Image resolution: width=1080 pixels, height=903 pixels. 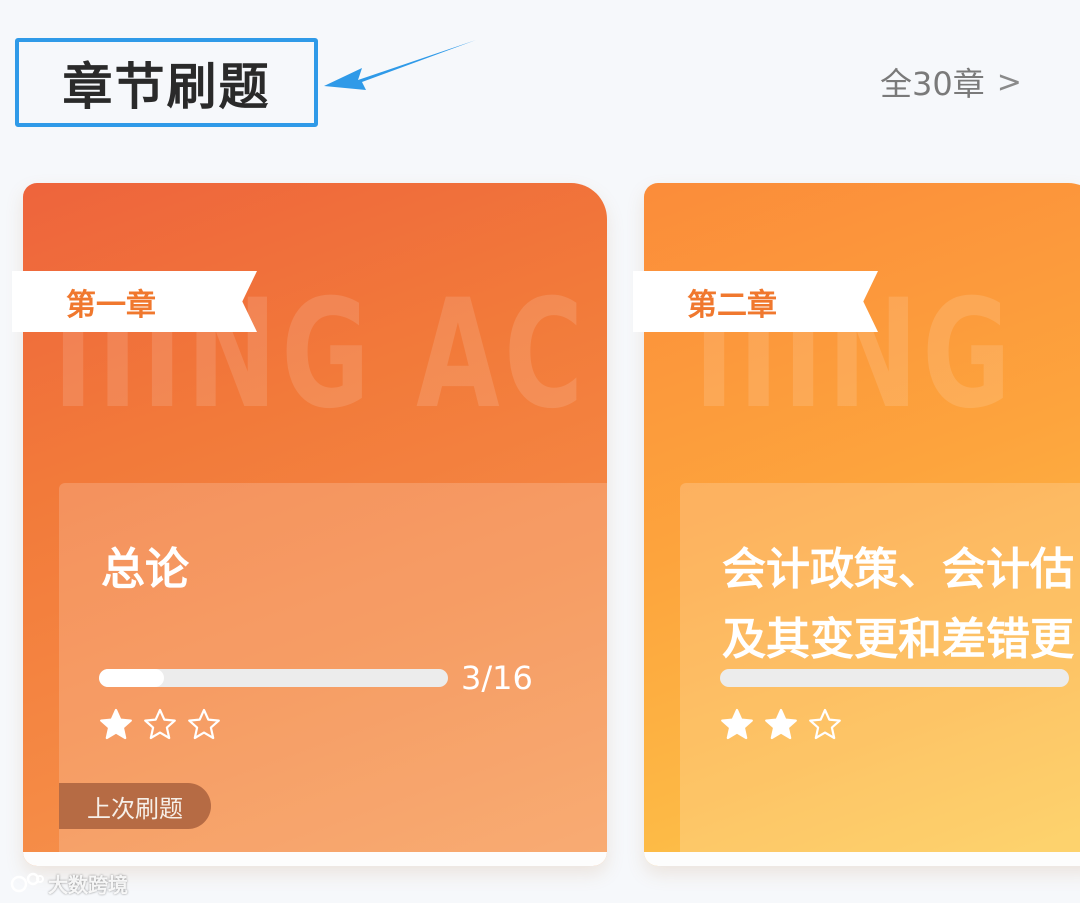 I want to click on site-watermark: 大数跨境, so click(x=69, y=883).